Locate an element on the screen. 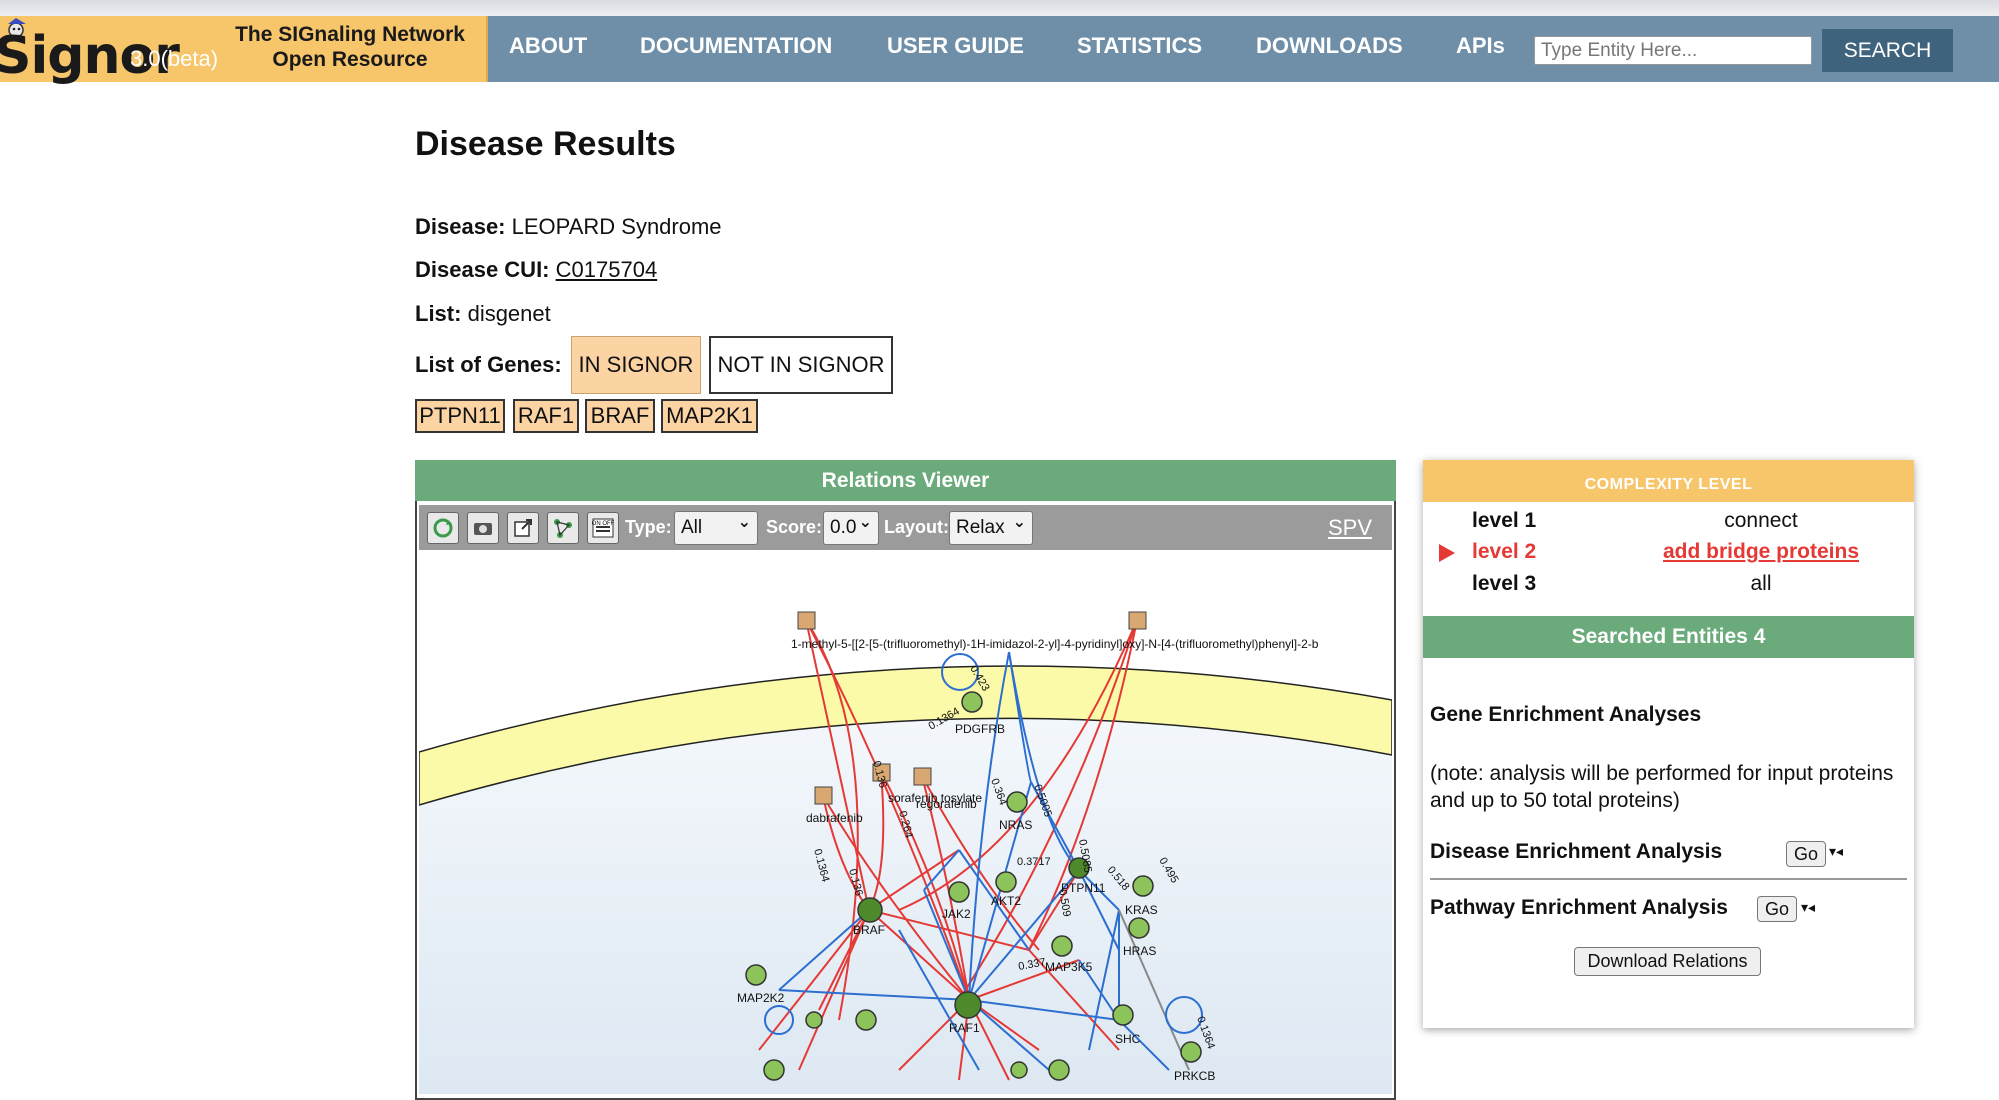 This screenshot has height=1100, width=1999. toggle-icon: ON OFF is located at coordinates (603, 528).